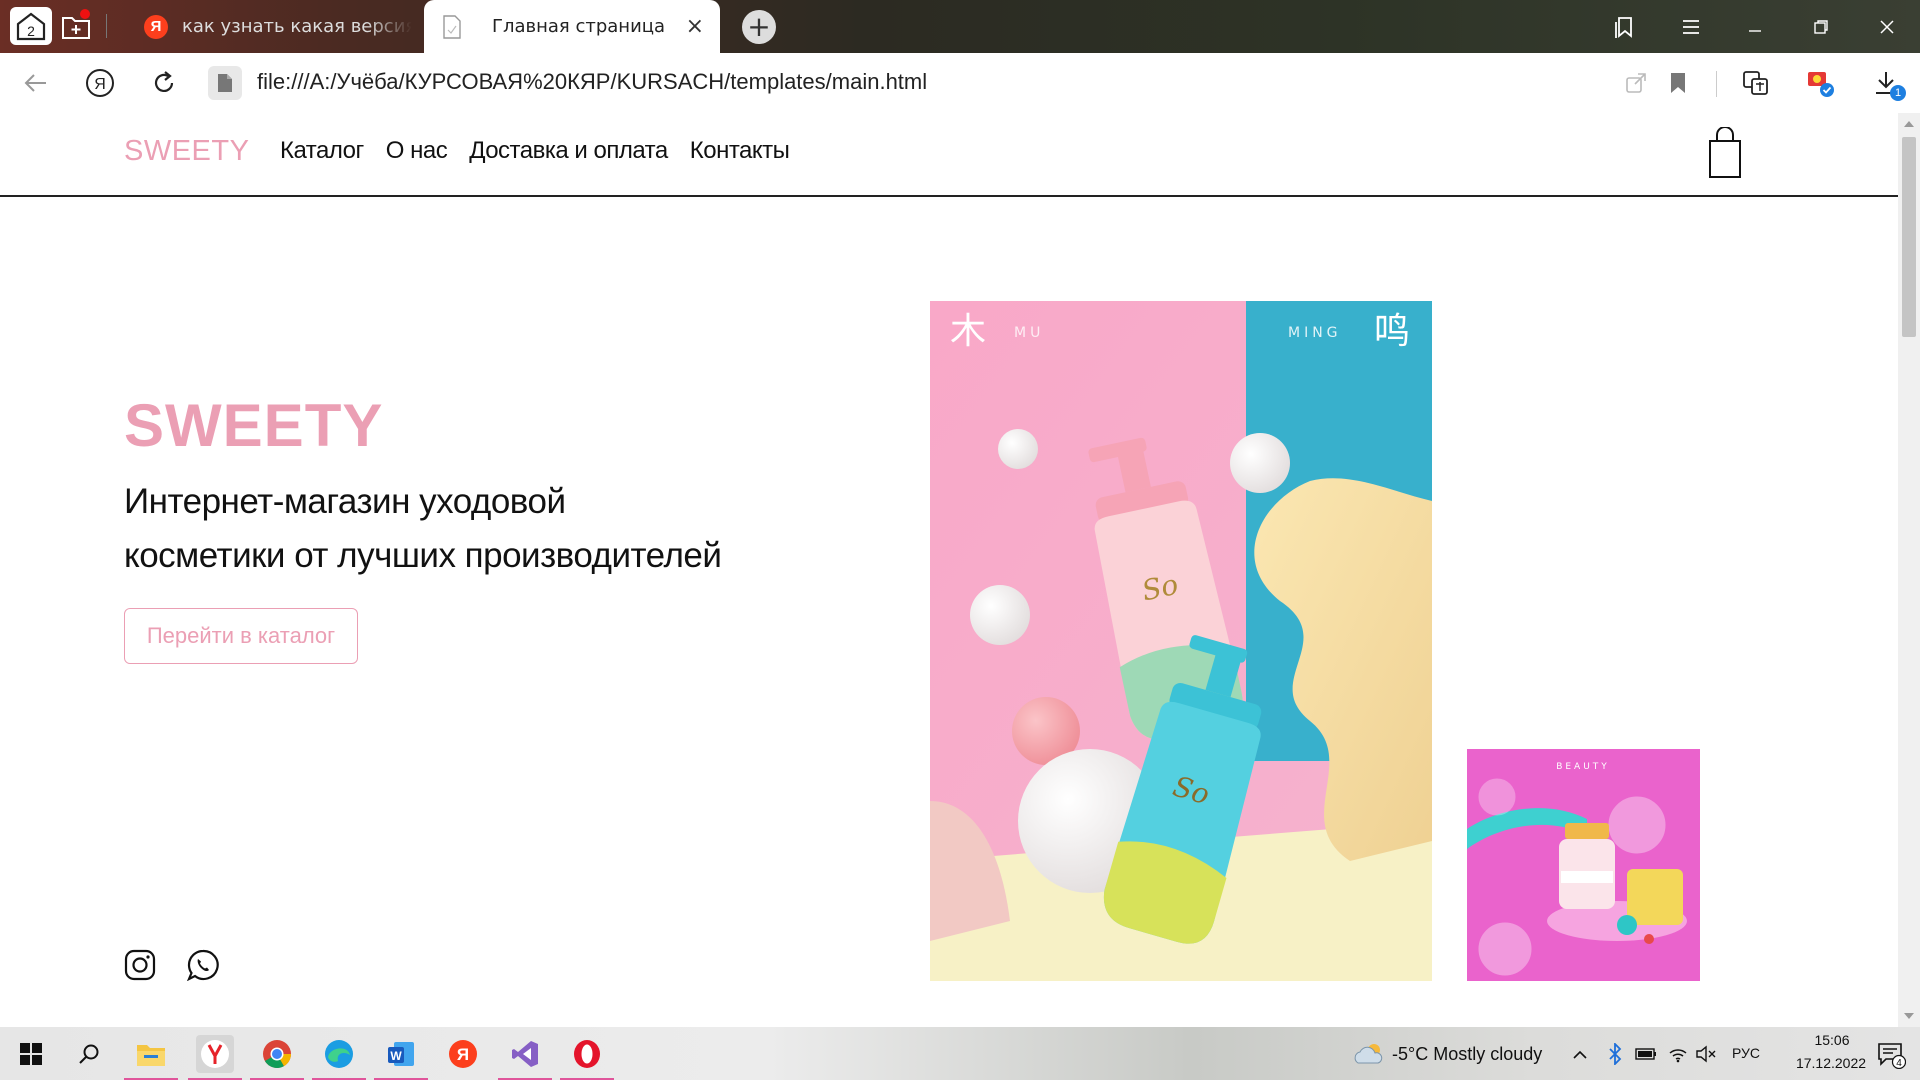 The image size is (1920, 1080). I want to click on main-nav: Каталог О нас Доставка и оплата Контакты, so click(535, 151).